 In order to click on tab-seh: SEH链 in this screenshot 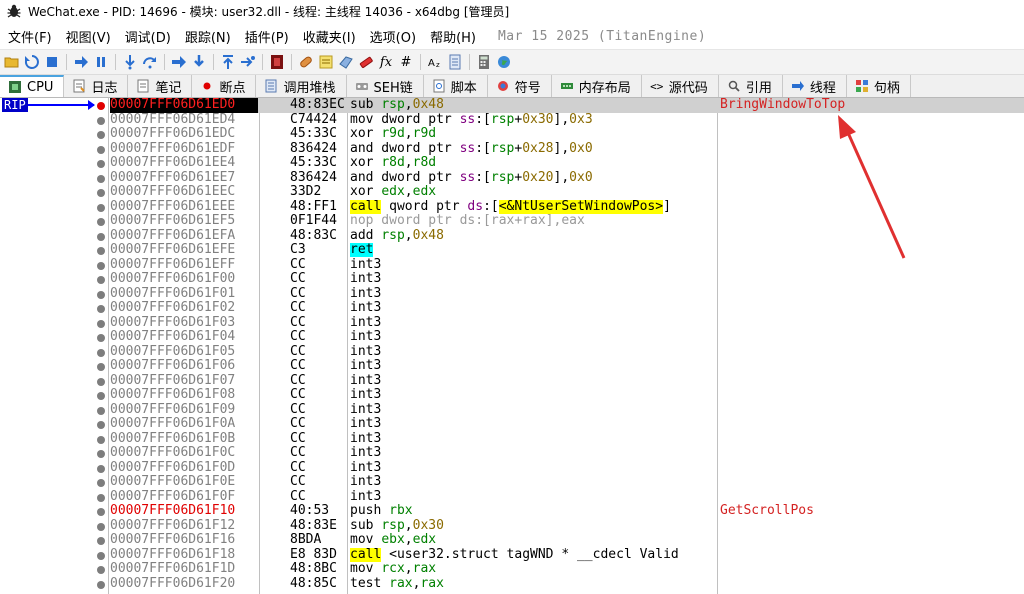, I will do `click(385, 86)`.